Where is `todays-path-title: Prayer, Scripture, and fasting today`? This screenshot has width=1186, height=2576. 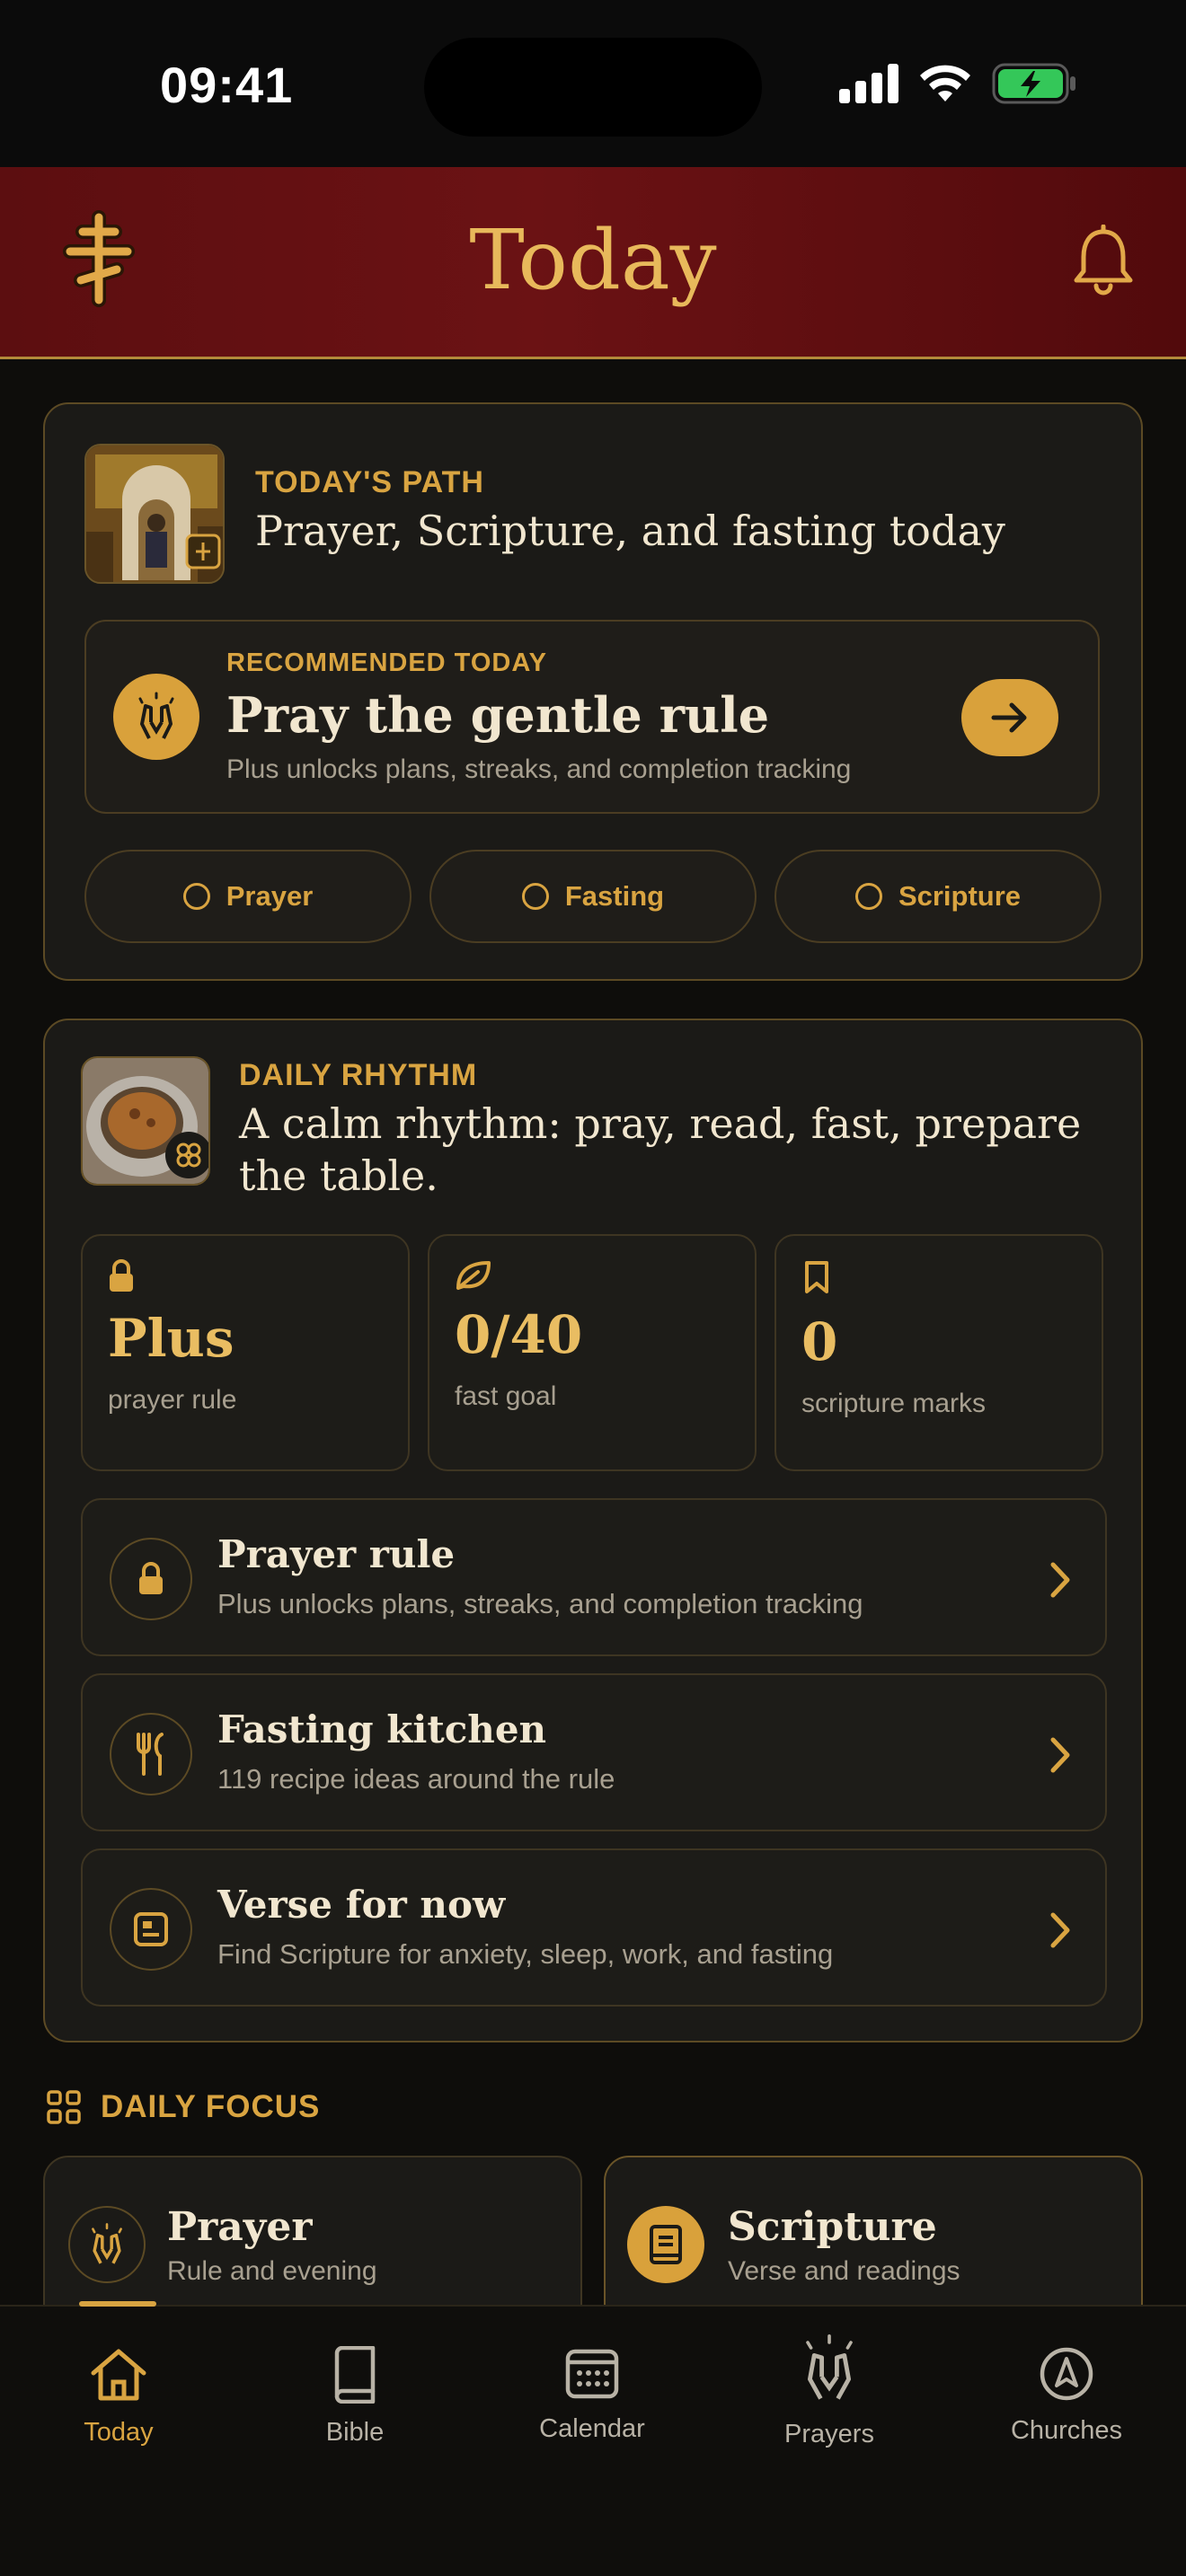 todays-path-title: Prayer, Scripture, and fasting today is located at coordinates (630, 531).